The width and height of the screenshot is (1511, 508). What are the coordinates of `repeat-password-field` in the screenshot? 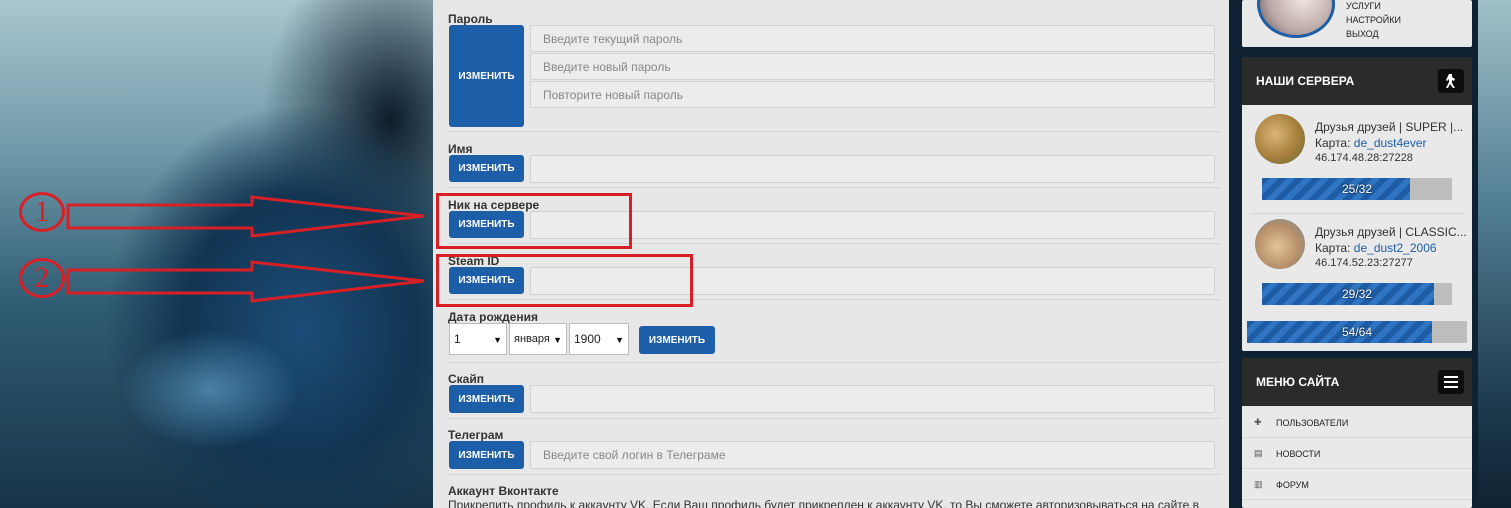 It's located at (872, 94).